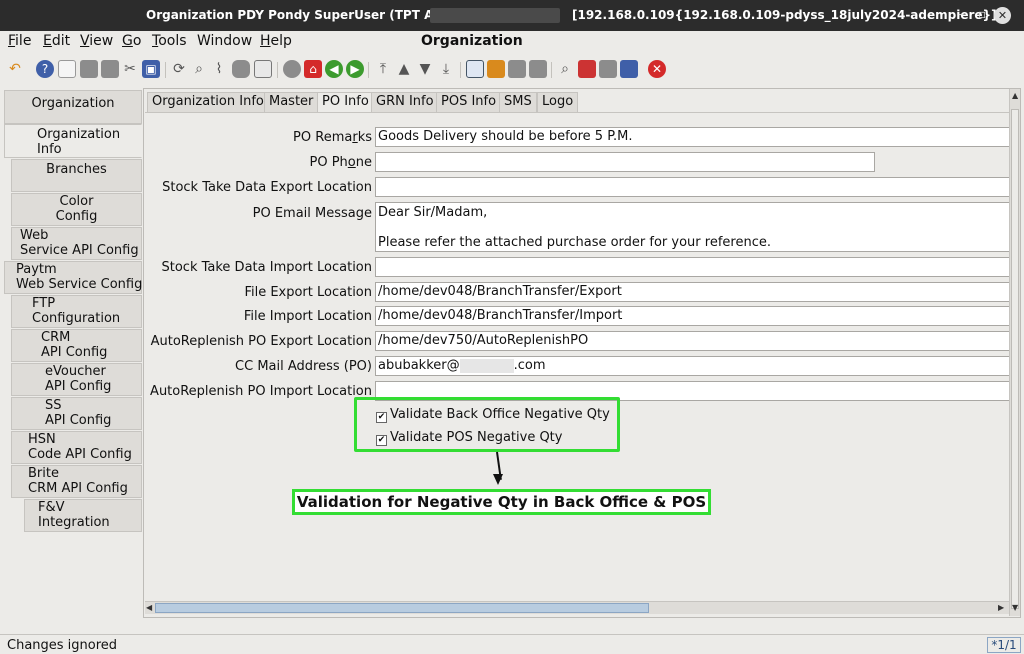  What do you see at coordinates (73, 103) in the screenshot?
I see `side-tab-label: Organization` at bounding box center [73, 103].